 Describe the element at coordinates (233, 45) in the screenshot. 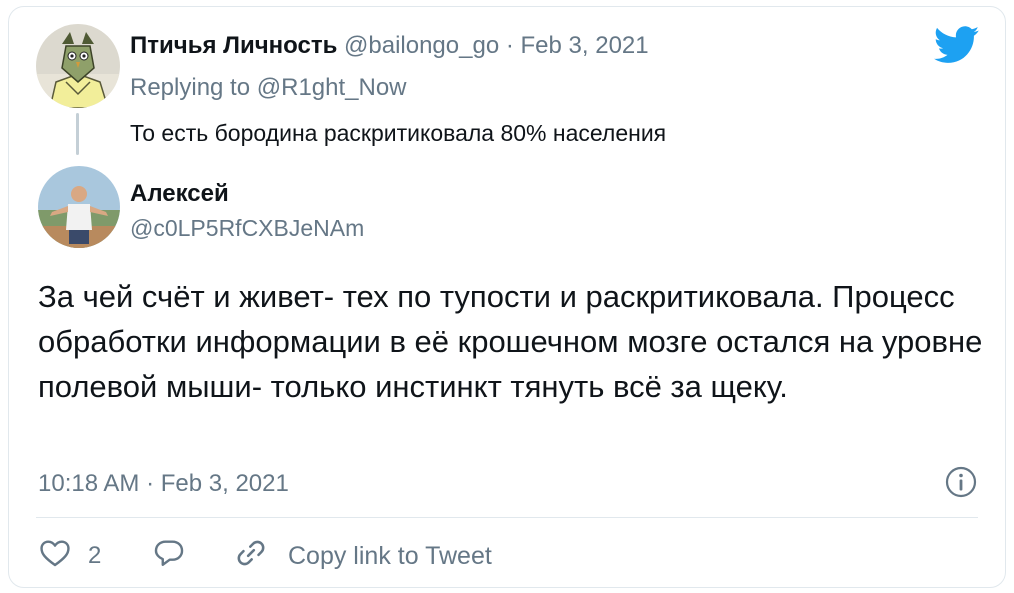

I see `parent-display-name: Птичья Личность` at that location.